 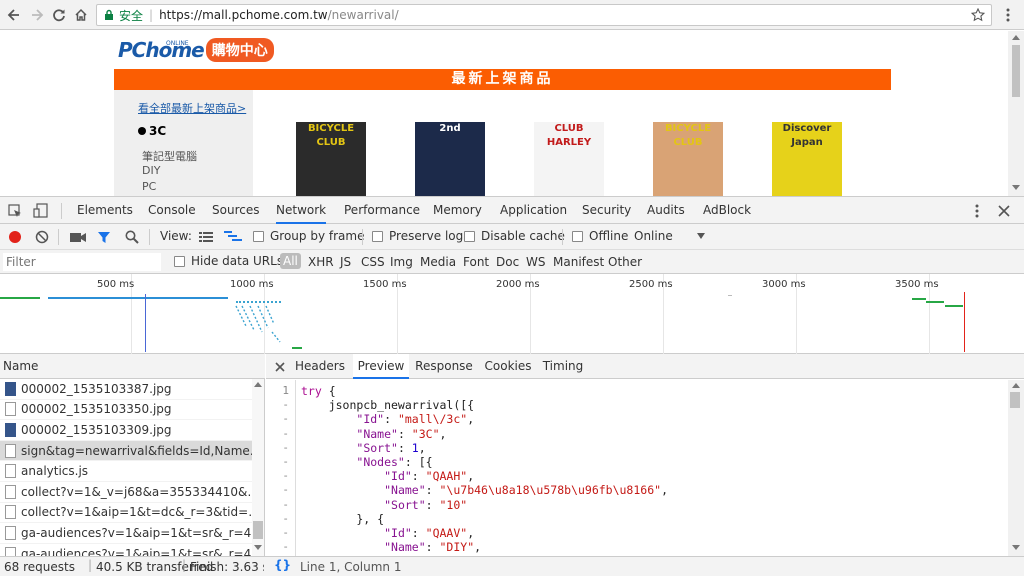 I want to click on close-detail-icon, so click(x=280, y=367).